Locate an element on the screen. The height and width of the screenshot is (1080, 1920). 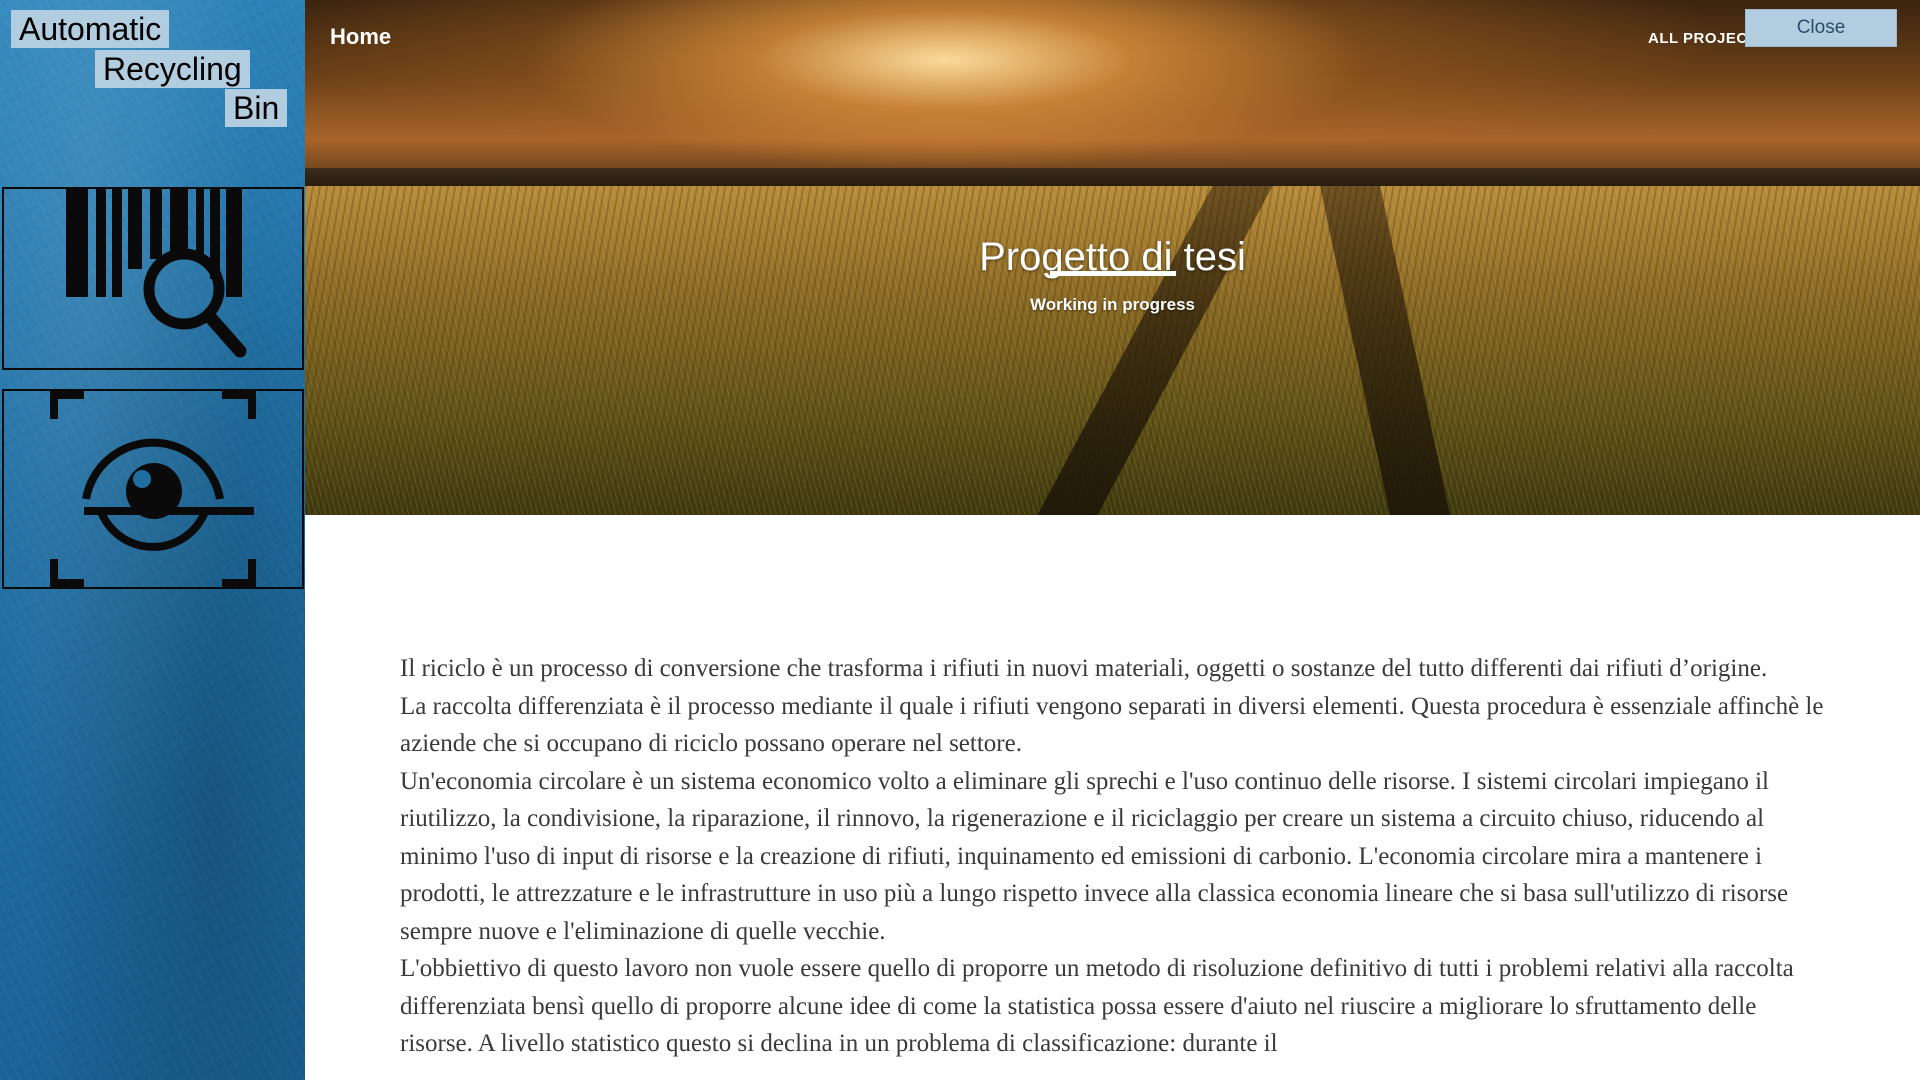
camera-eye-scan-icon is located at coordinates (153, 489).